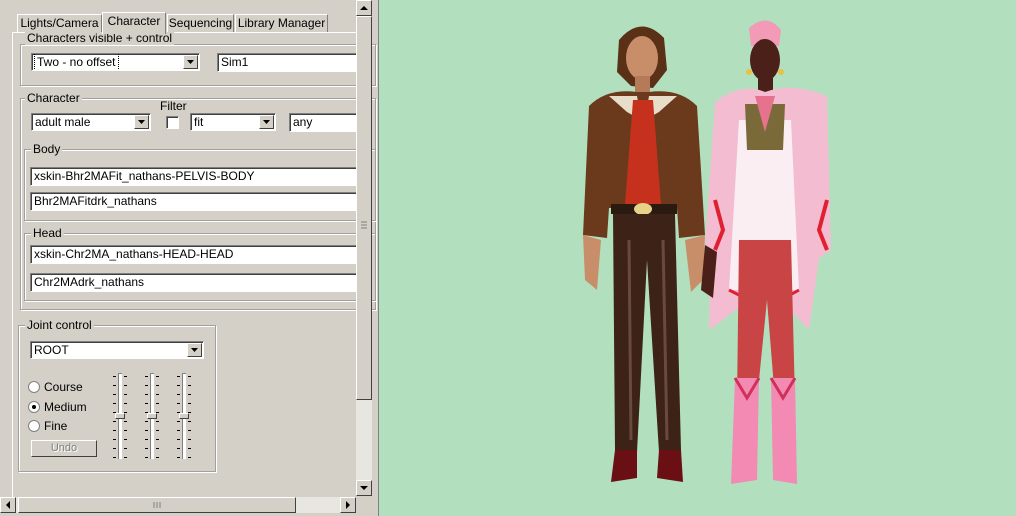  Describe the element at coordinates (172, 122) in the screenshot. I see `filter-checkbox` at that location.